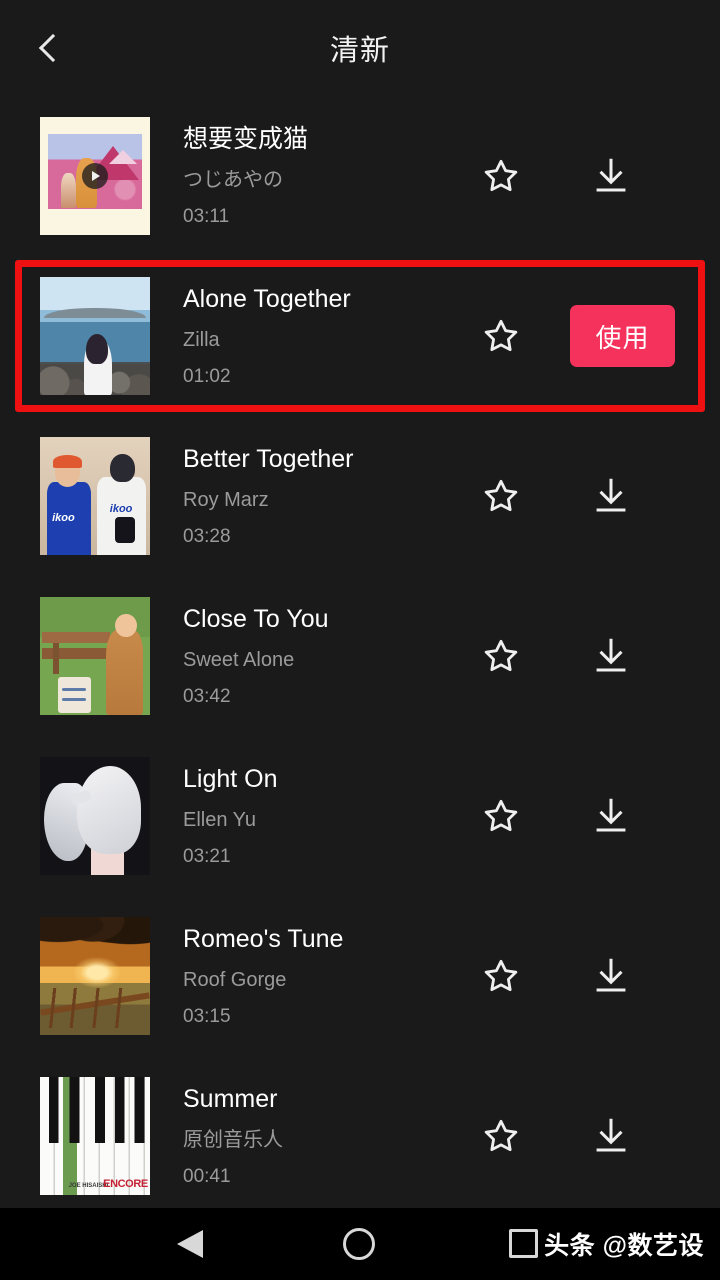 The width and height of the screenshot is (720, 1280). I want to click on song-title: Close To You, so click(256, 619).